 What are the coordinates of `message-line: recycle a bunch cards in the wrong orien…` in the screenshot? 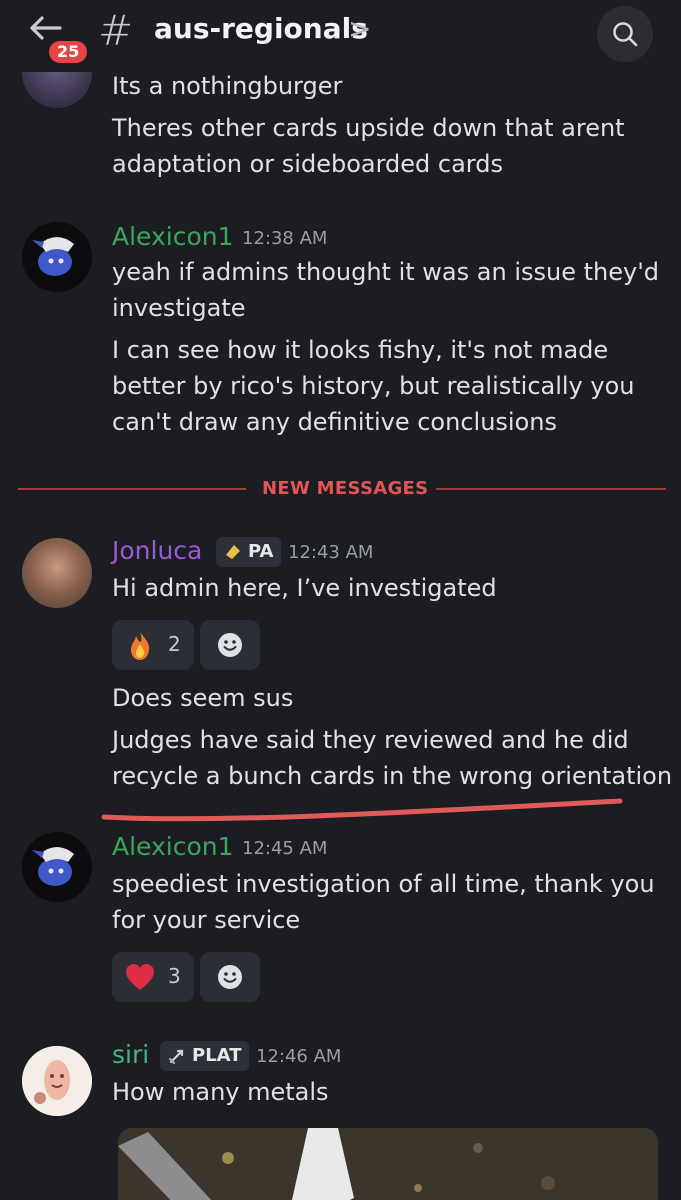 It's located at (392, 776).